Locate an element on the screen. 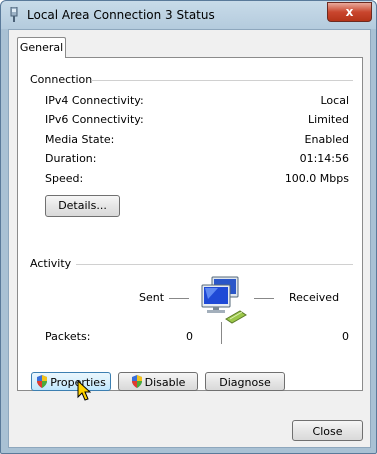 This screenshot has width=377, height=454. disable-label: Disable is located at coordinates (165, 382).